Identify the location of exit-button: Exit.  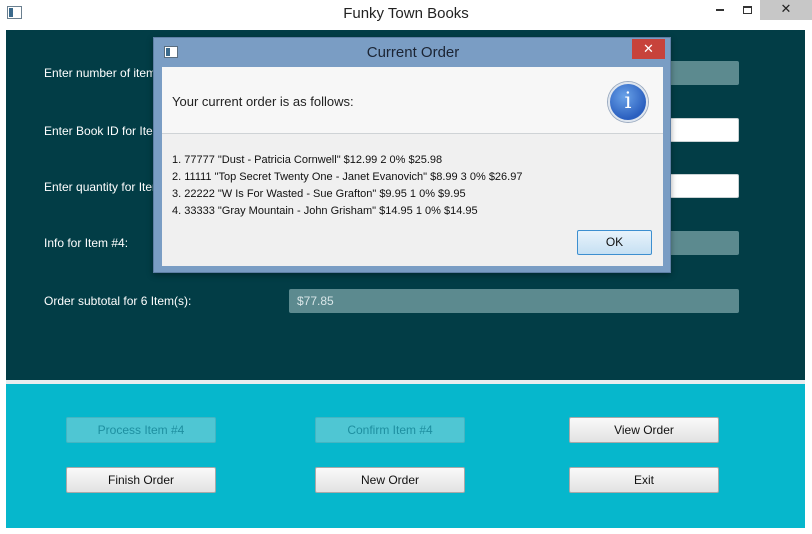
(644, 480).